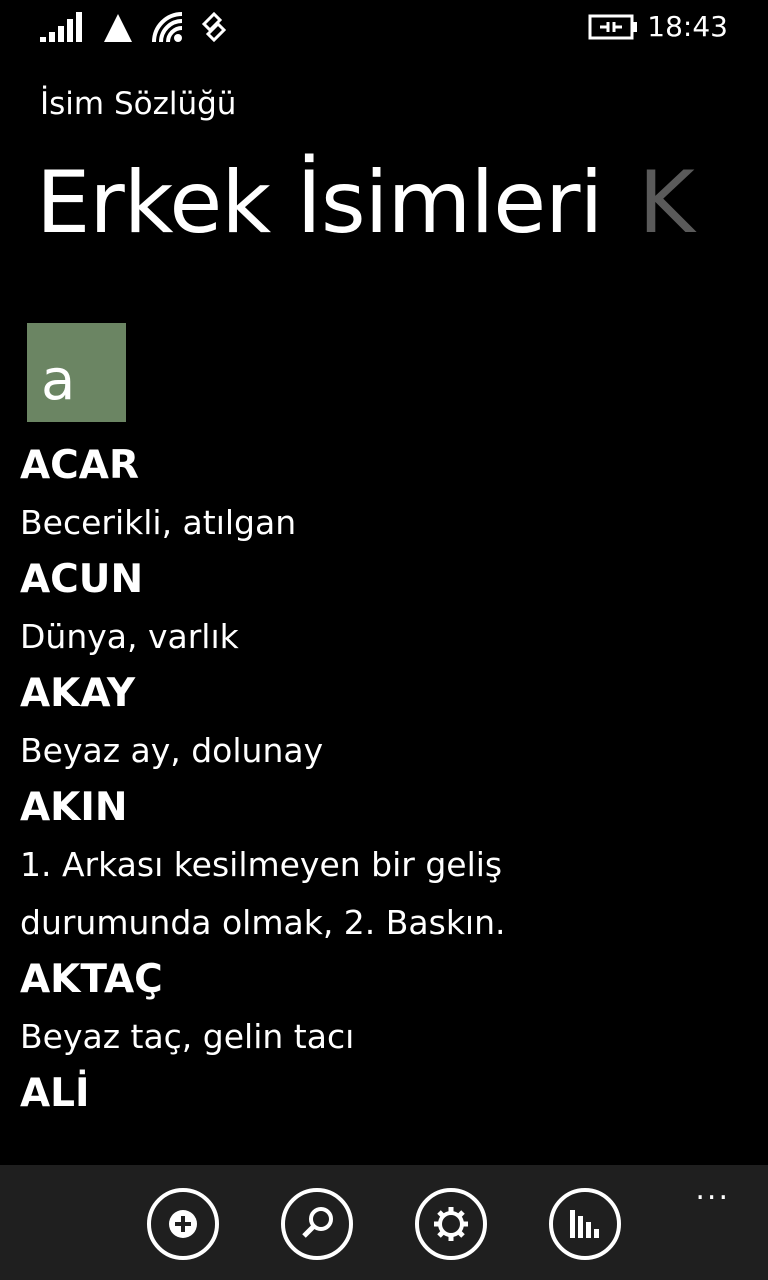  I want to click on entry-name: AKAY, so click(78, 693).